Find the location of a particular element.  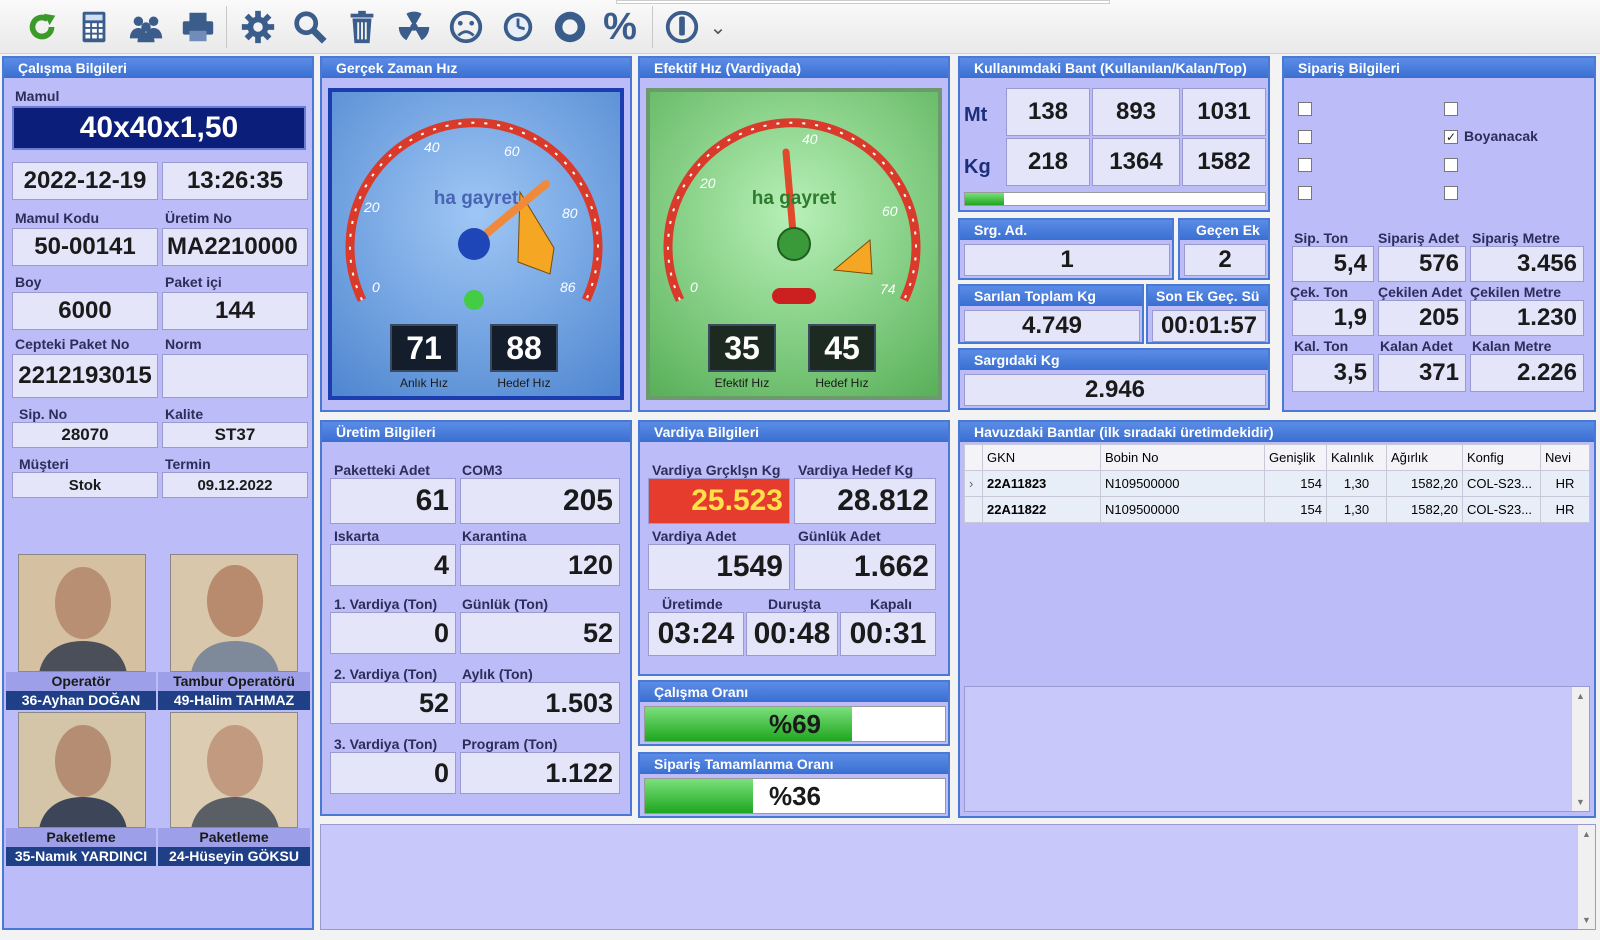

sip-metre-value: 3.456 is located at coordinates (1527, 264).